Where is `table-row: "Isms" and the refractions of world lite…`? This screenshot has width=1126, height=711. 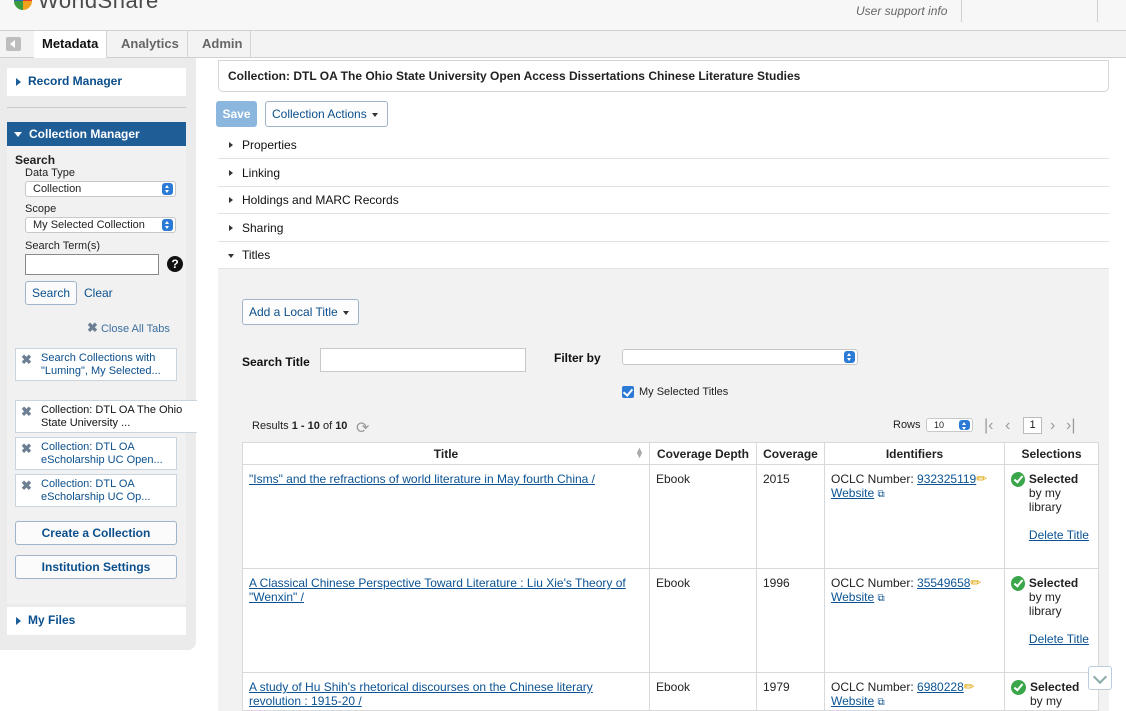
table-row: "Isms" and the refractions of world lite… is located at coordinates (670, 516).